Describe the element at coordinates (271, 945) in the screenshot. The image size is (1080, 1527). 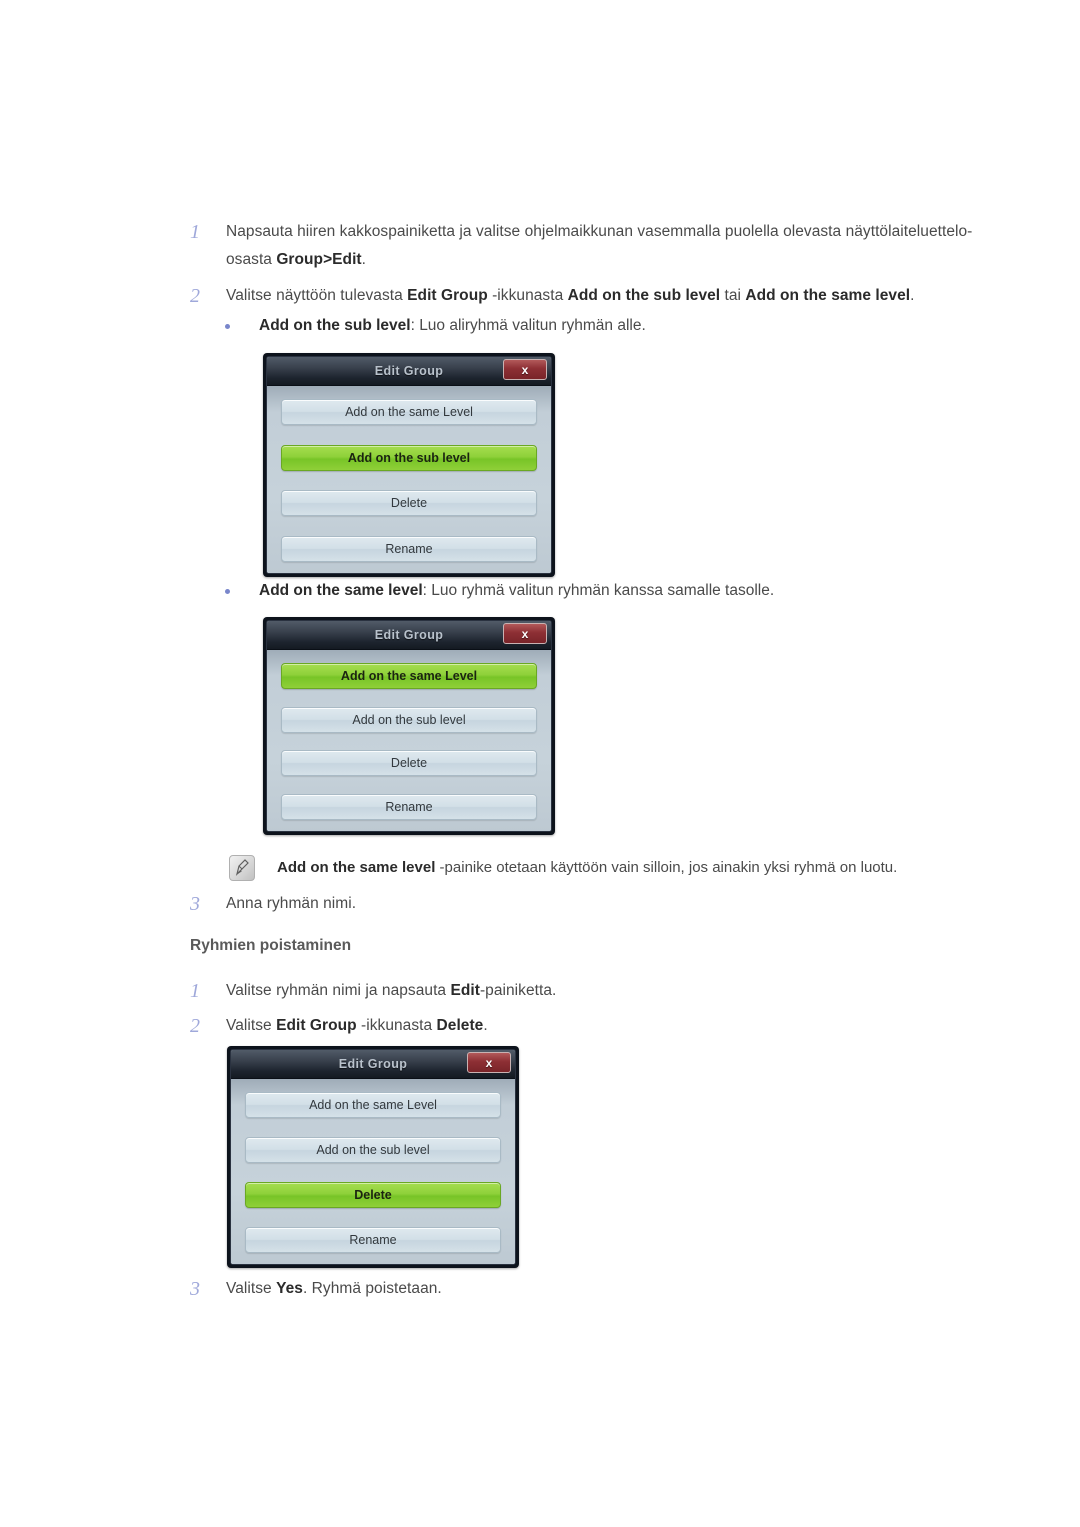
I see `section-heading-delete-groups: Ryhmien poistaminen` at that location.